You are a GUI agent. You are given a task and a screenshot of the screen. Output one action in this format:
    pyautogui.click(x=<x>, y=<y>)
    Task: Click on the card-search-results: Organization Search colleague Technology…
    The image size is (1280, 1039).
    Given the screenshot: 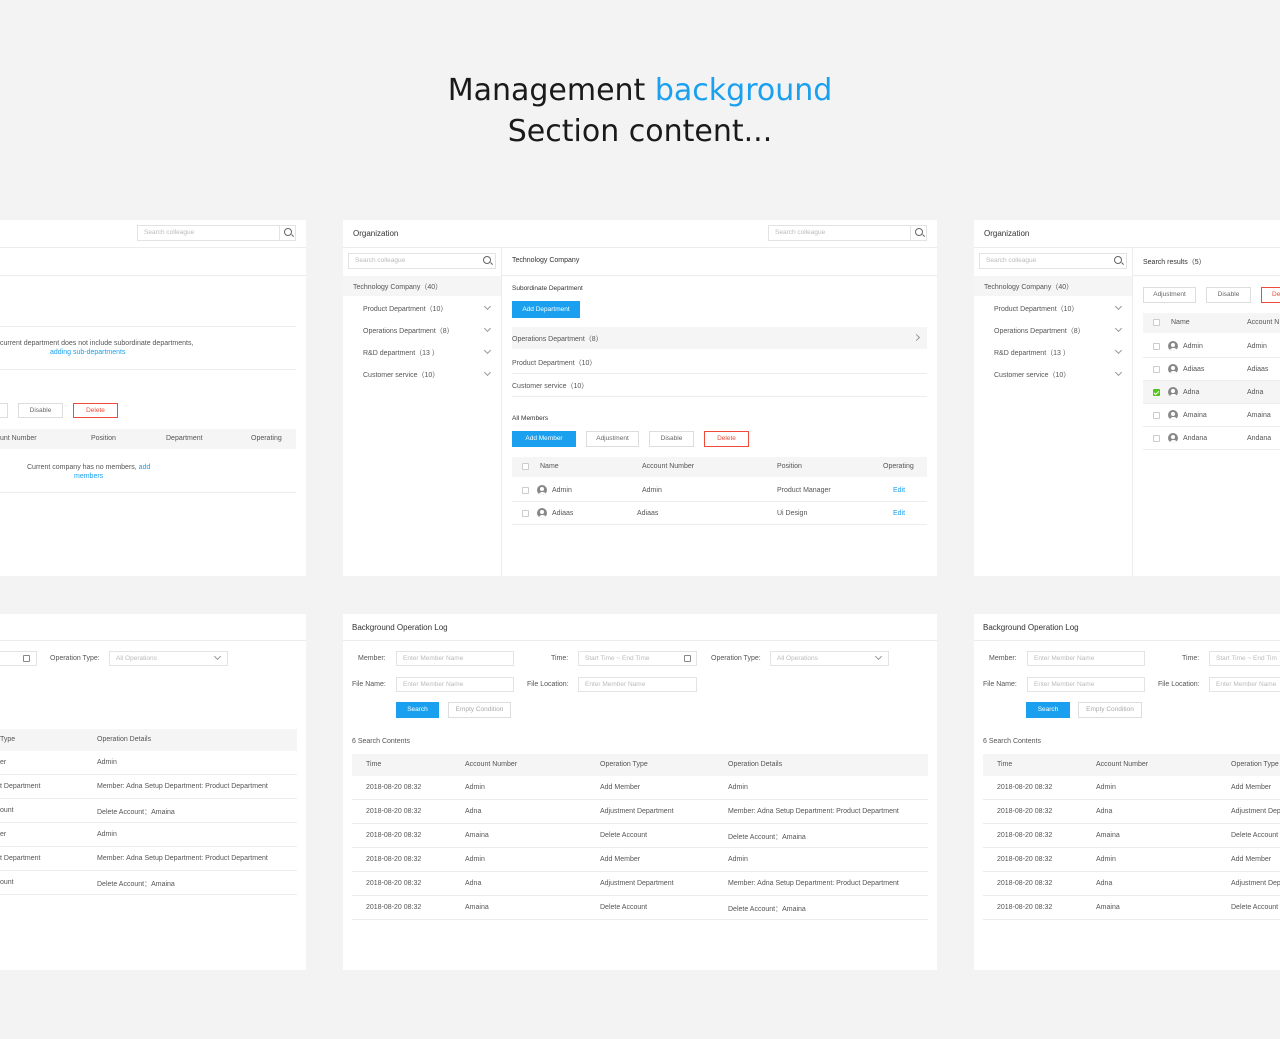 What is the action you would take?
    pyautogui.click(x=1127, y=398)
    